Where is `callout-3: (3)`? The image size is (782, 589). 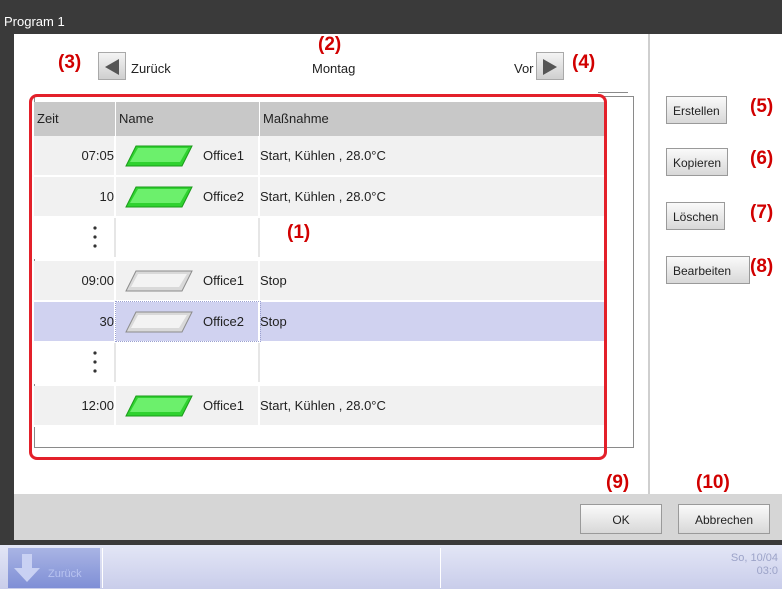
callout-3: (3) is located at coordinates (70, 62).